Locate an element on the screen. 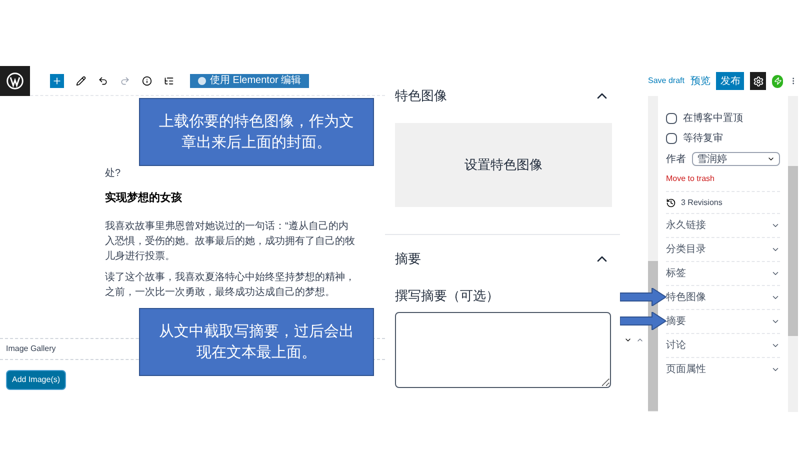 This screenshot has width=800, height=450. paragraph-line: 我喜欢故事里弗恩曾对她说过的一句话：“遵从自己的内 is located at coordinates (227, 227).